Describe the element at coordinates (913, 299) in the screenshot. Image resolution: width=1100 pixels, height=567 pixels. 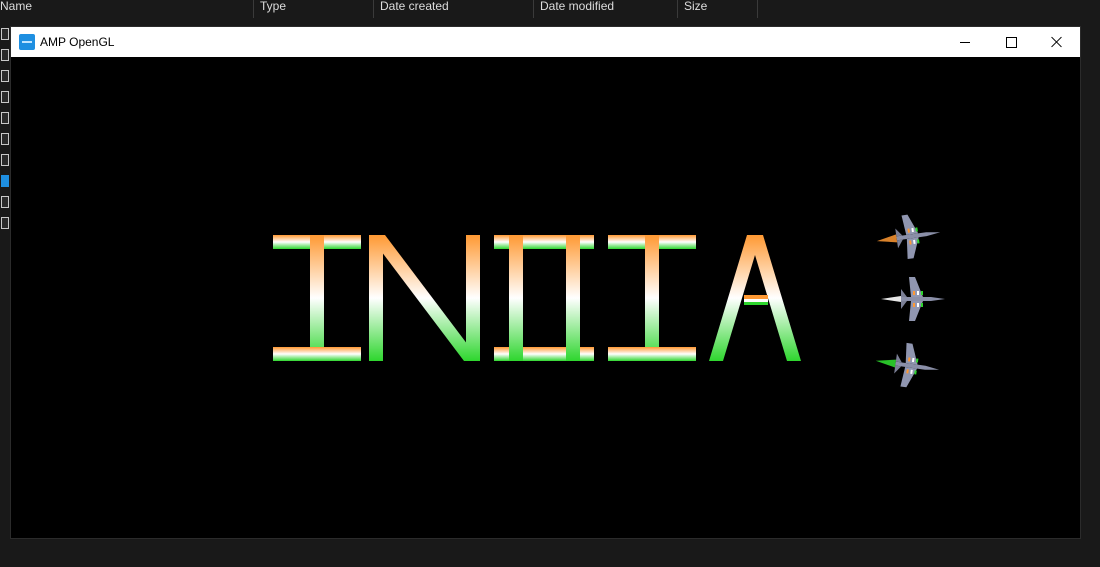
I see `middle-jet` at that location.